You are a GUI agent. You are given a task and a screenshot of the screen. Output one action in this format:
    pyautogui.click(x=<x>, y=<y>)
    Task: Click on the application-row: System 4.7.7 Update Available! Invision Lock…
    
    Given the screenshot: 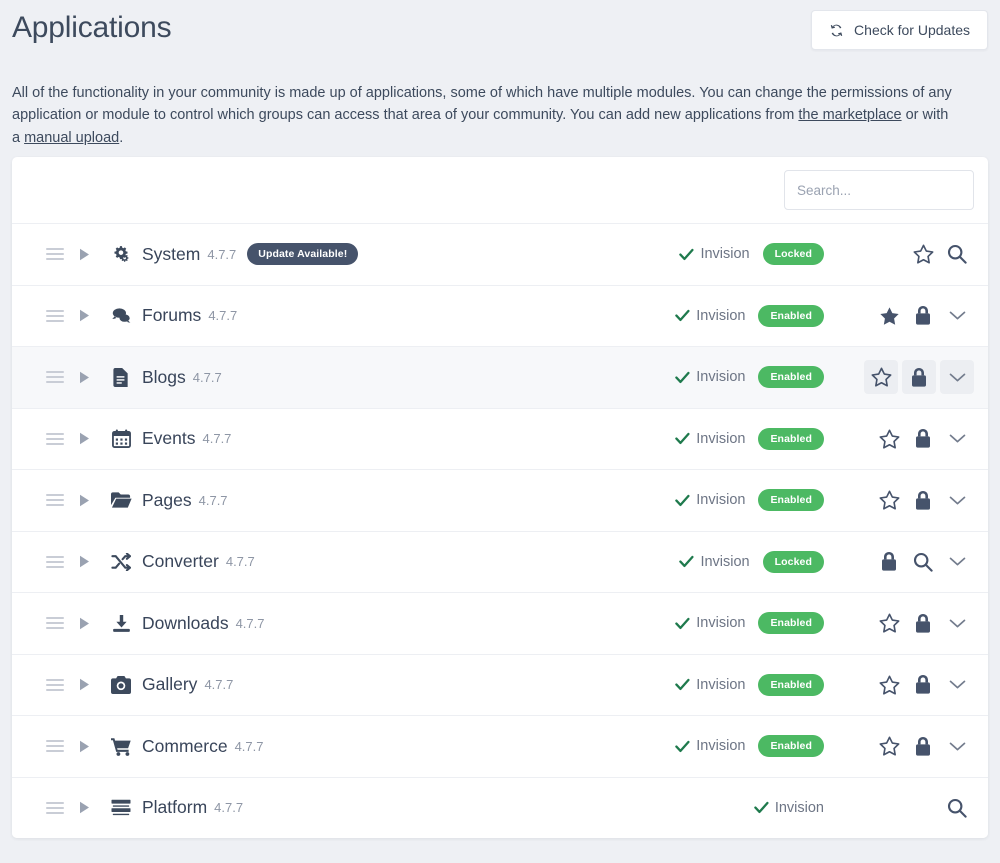 What is the action you would take?
    pyautogui.click(x=500, y=254)
    